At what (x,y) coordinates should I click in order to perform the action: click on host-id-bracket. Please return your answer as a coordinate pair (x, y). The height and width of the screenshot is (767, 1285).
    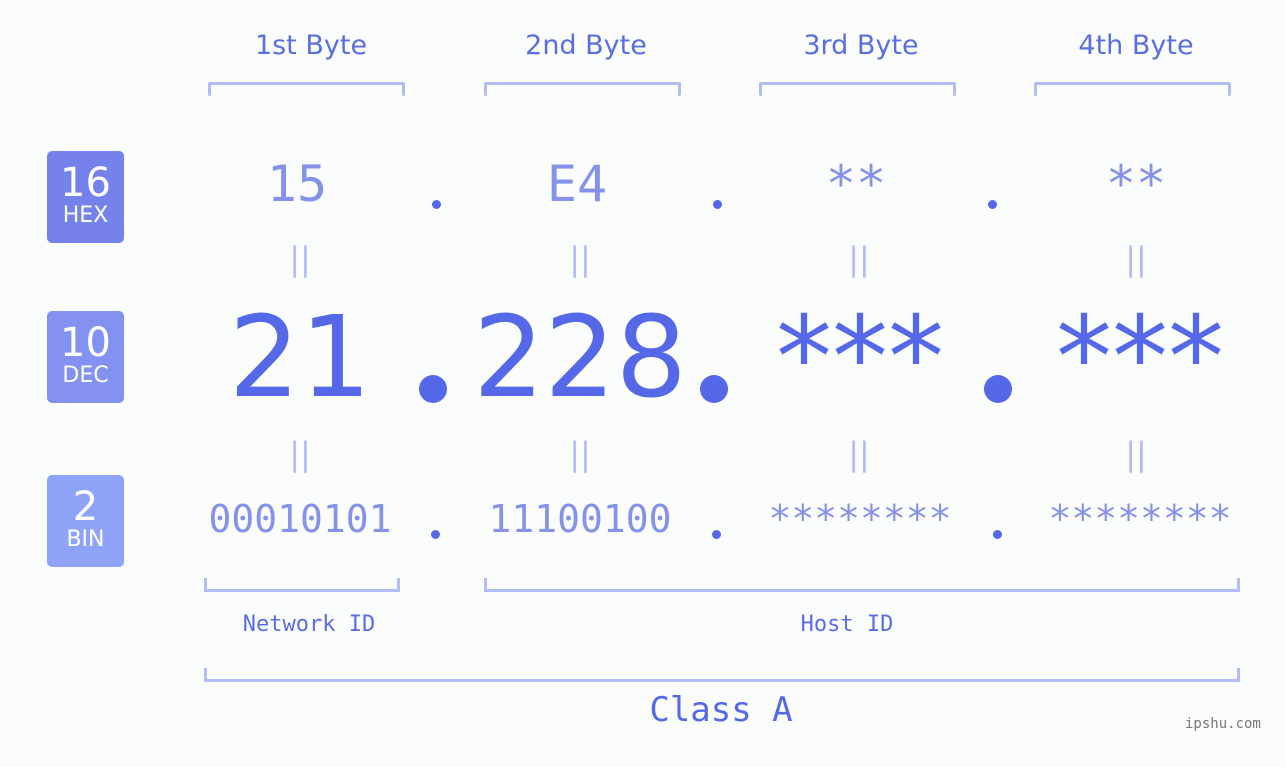
    Looking at the image, I should click on (862, 585).